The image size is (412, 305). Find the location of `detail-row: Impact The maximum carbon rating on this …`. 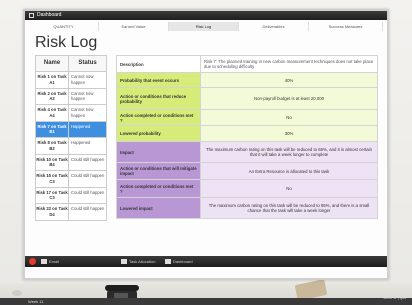

detail-row: Impact The maximum carbon rating on this … is located at coordinates (247, 152).